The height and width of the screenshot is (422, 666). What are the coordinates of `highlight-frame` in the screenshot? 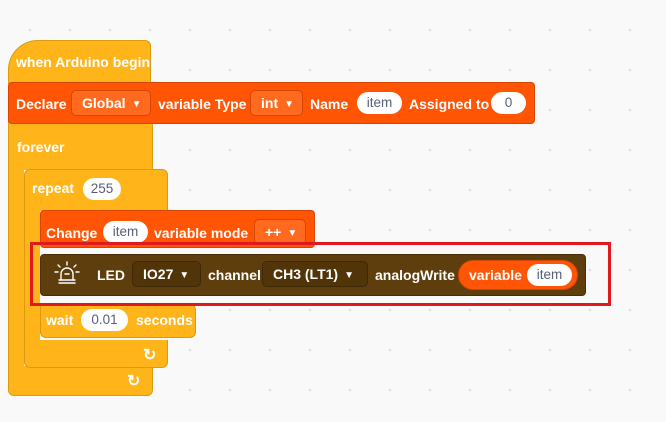 It's located at (320, 274).